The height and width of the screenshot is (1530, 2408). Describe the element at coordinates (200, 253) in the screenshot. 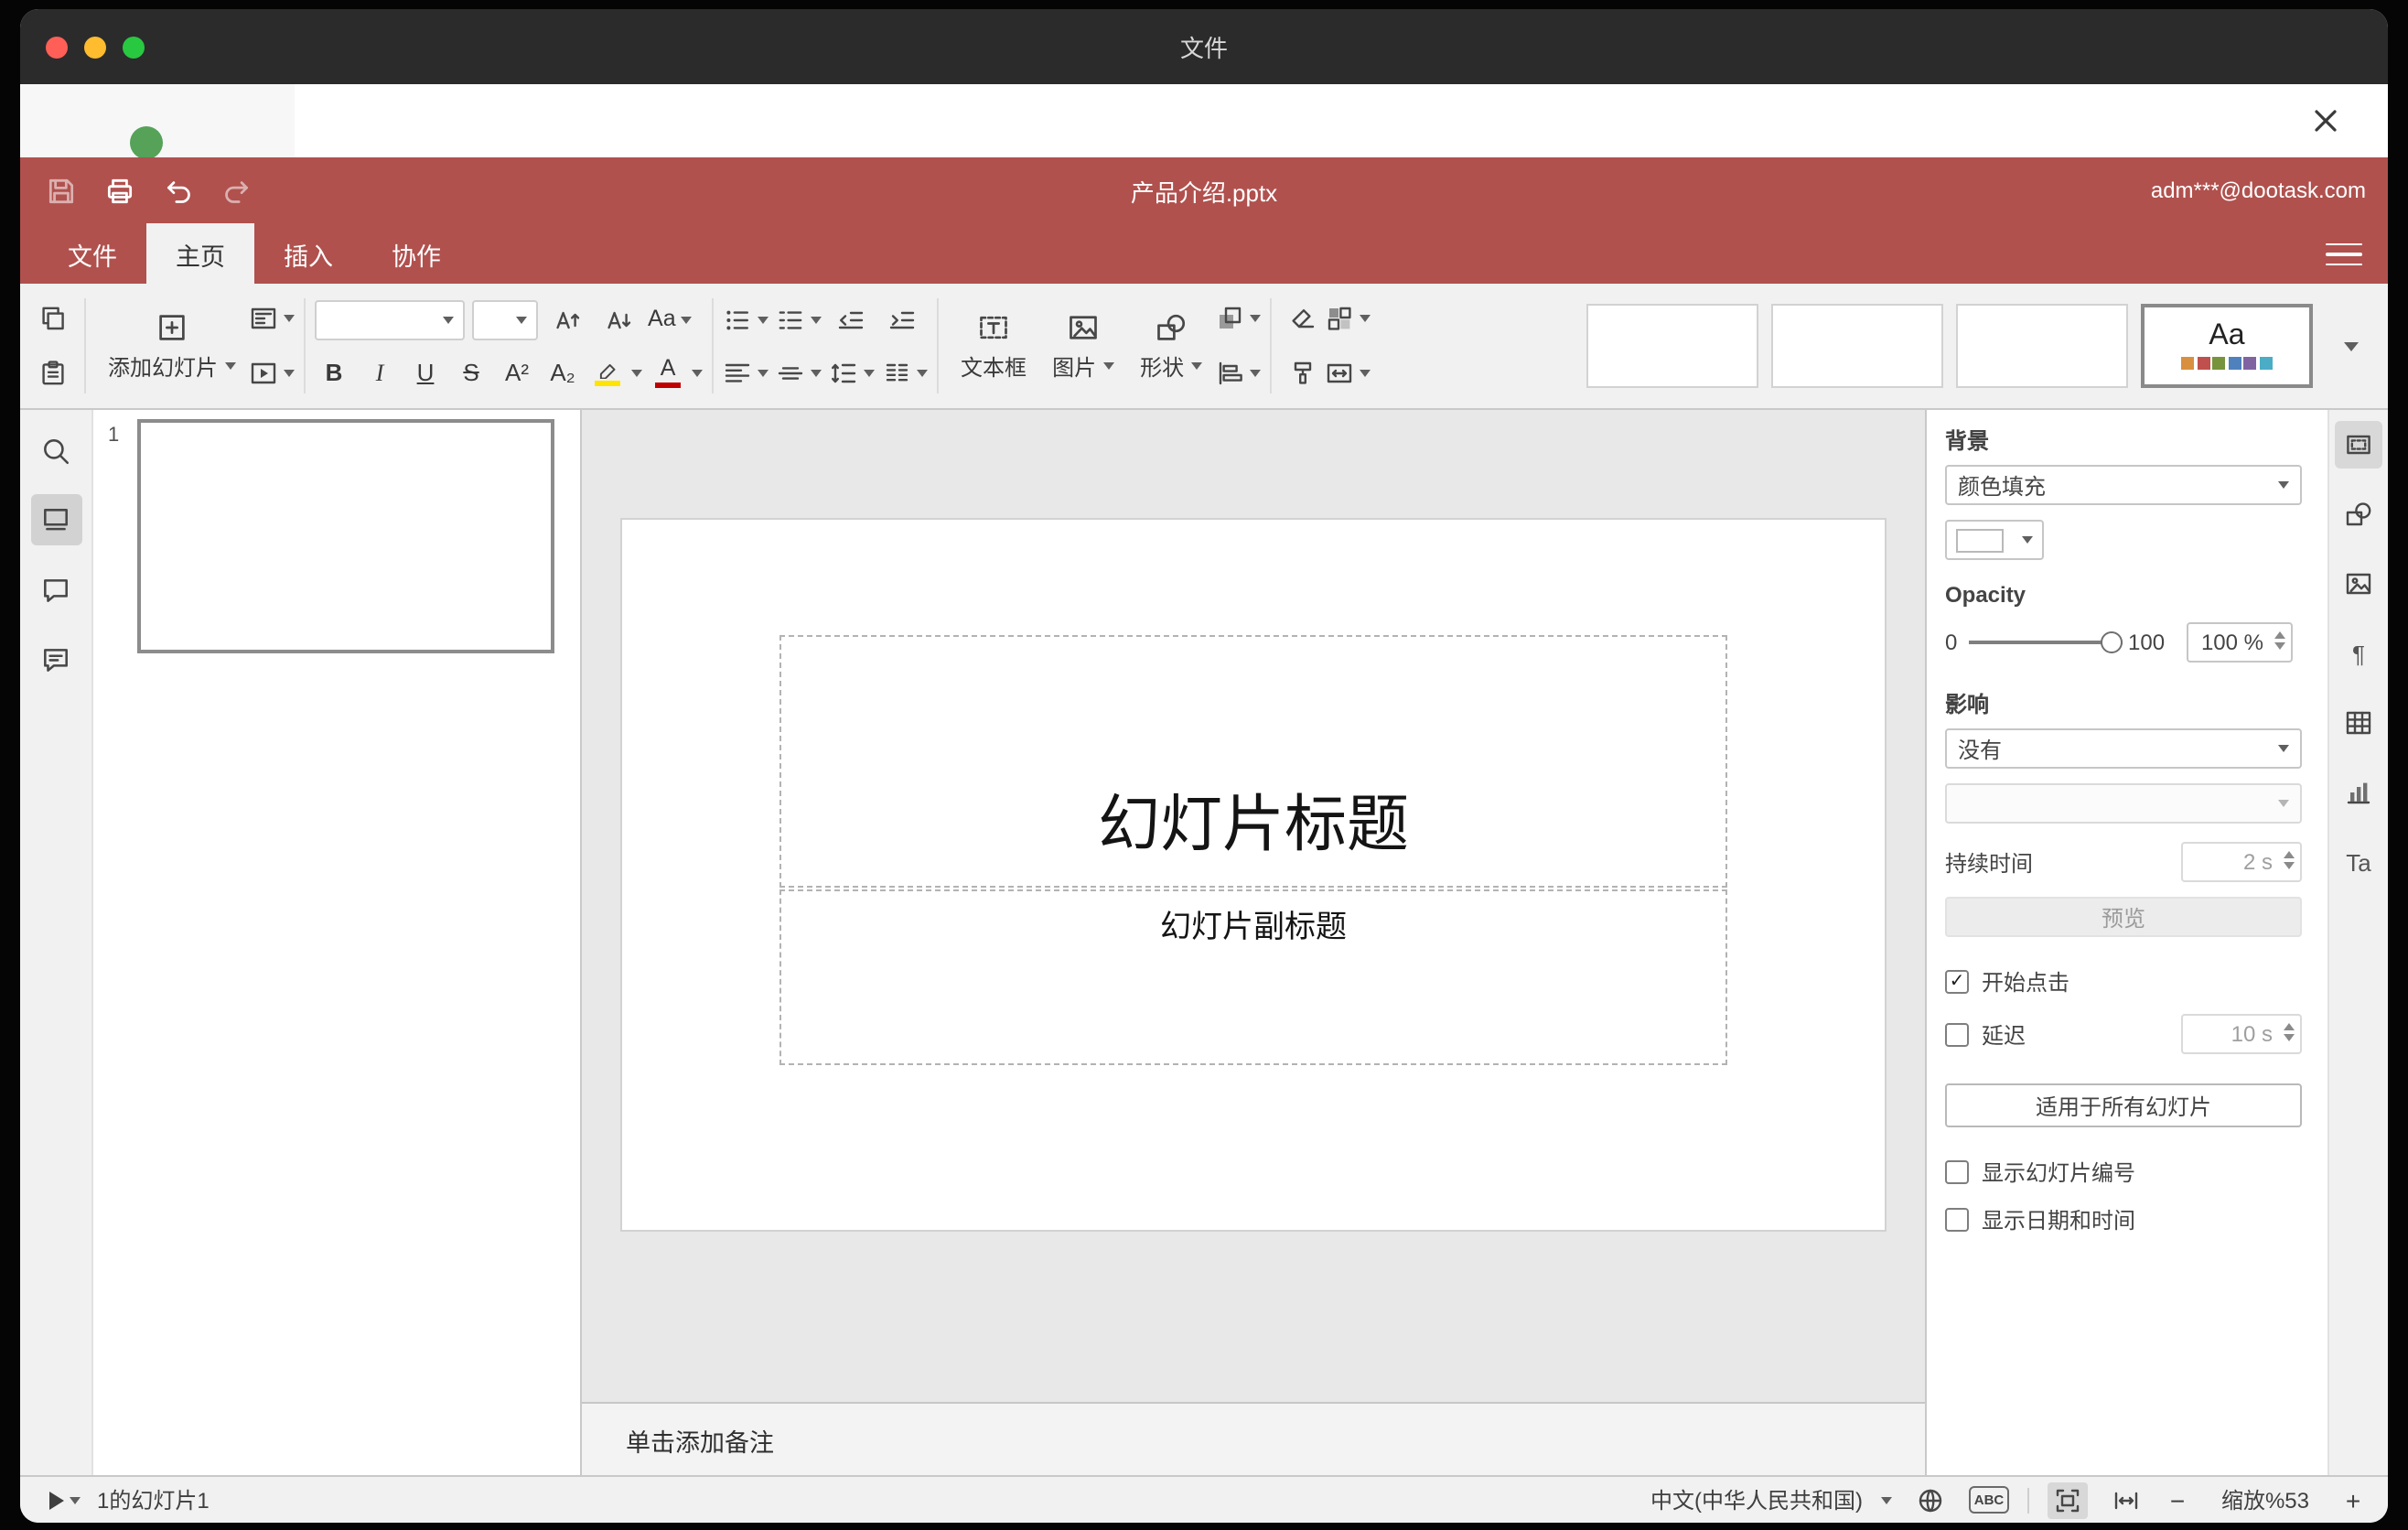

I see `tab-home: 主页` at that location.